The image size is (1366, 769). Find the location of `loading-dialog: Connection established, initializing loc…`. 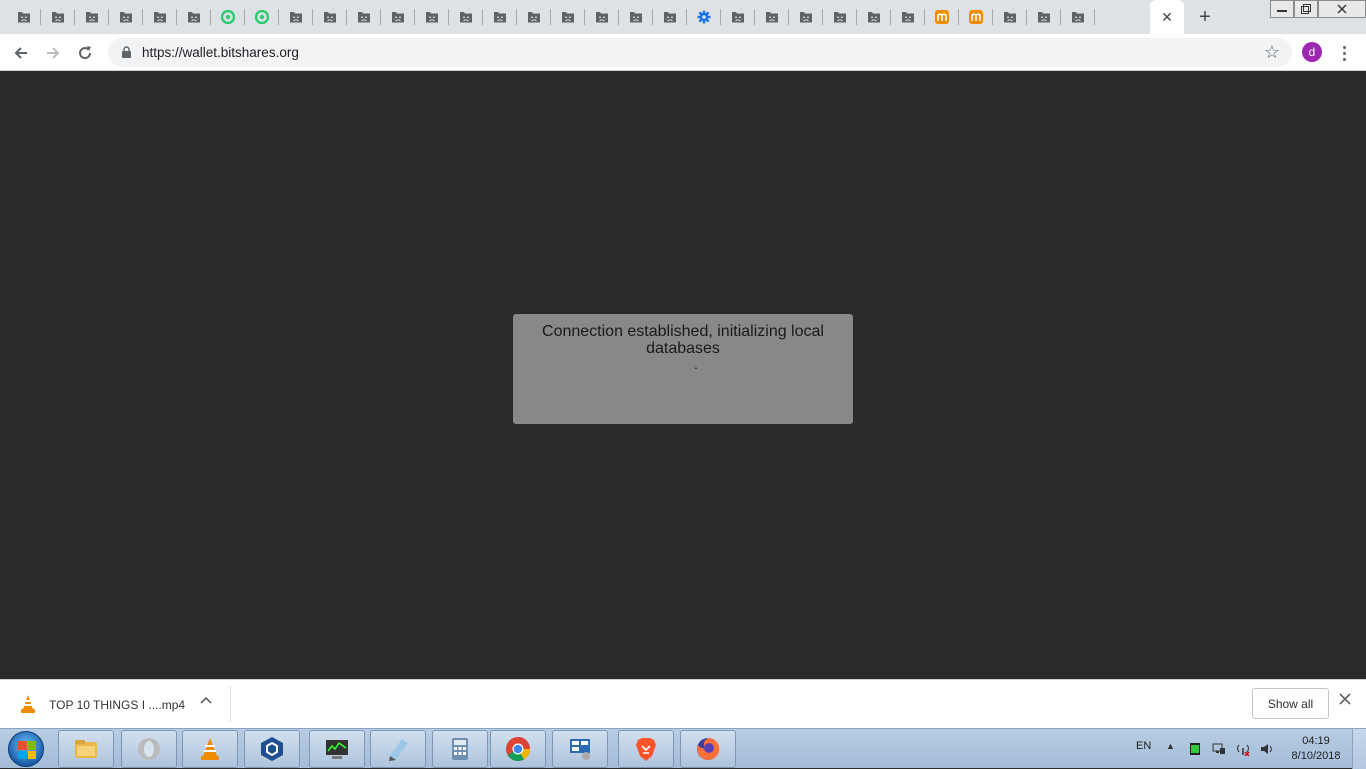

loading-dialog: Connection established, initializing loc… is located at coordinates (683, 369).